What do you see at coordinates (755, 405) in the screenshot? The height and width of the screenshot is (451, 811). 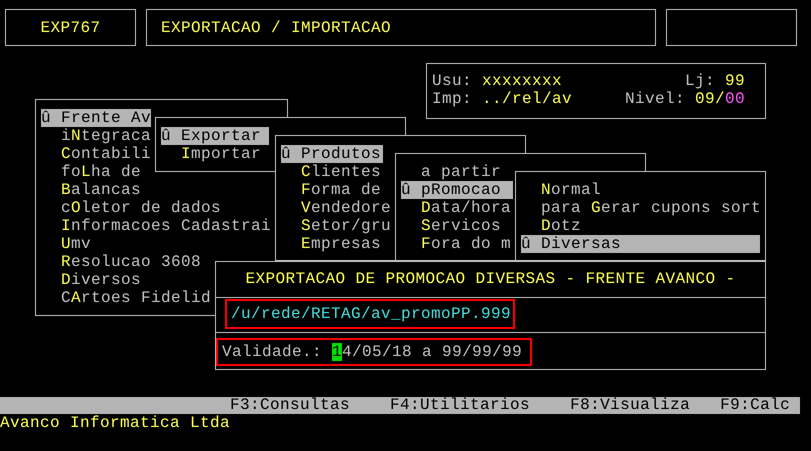 I see `function-key: F9:Calc` at bounding box center [755, 405].